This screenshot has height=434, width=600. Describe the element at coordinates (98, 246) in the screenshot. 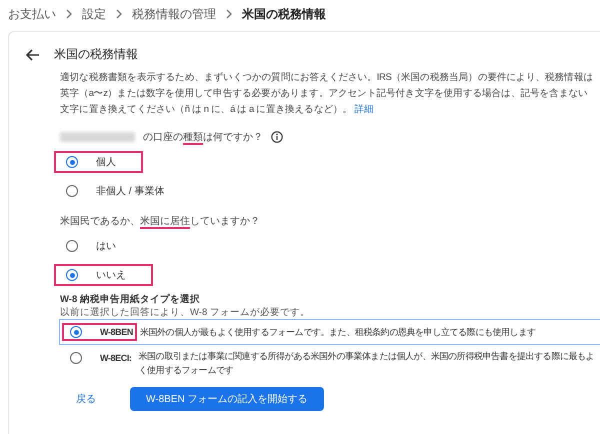

I see `radio-option: はい` at that location.